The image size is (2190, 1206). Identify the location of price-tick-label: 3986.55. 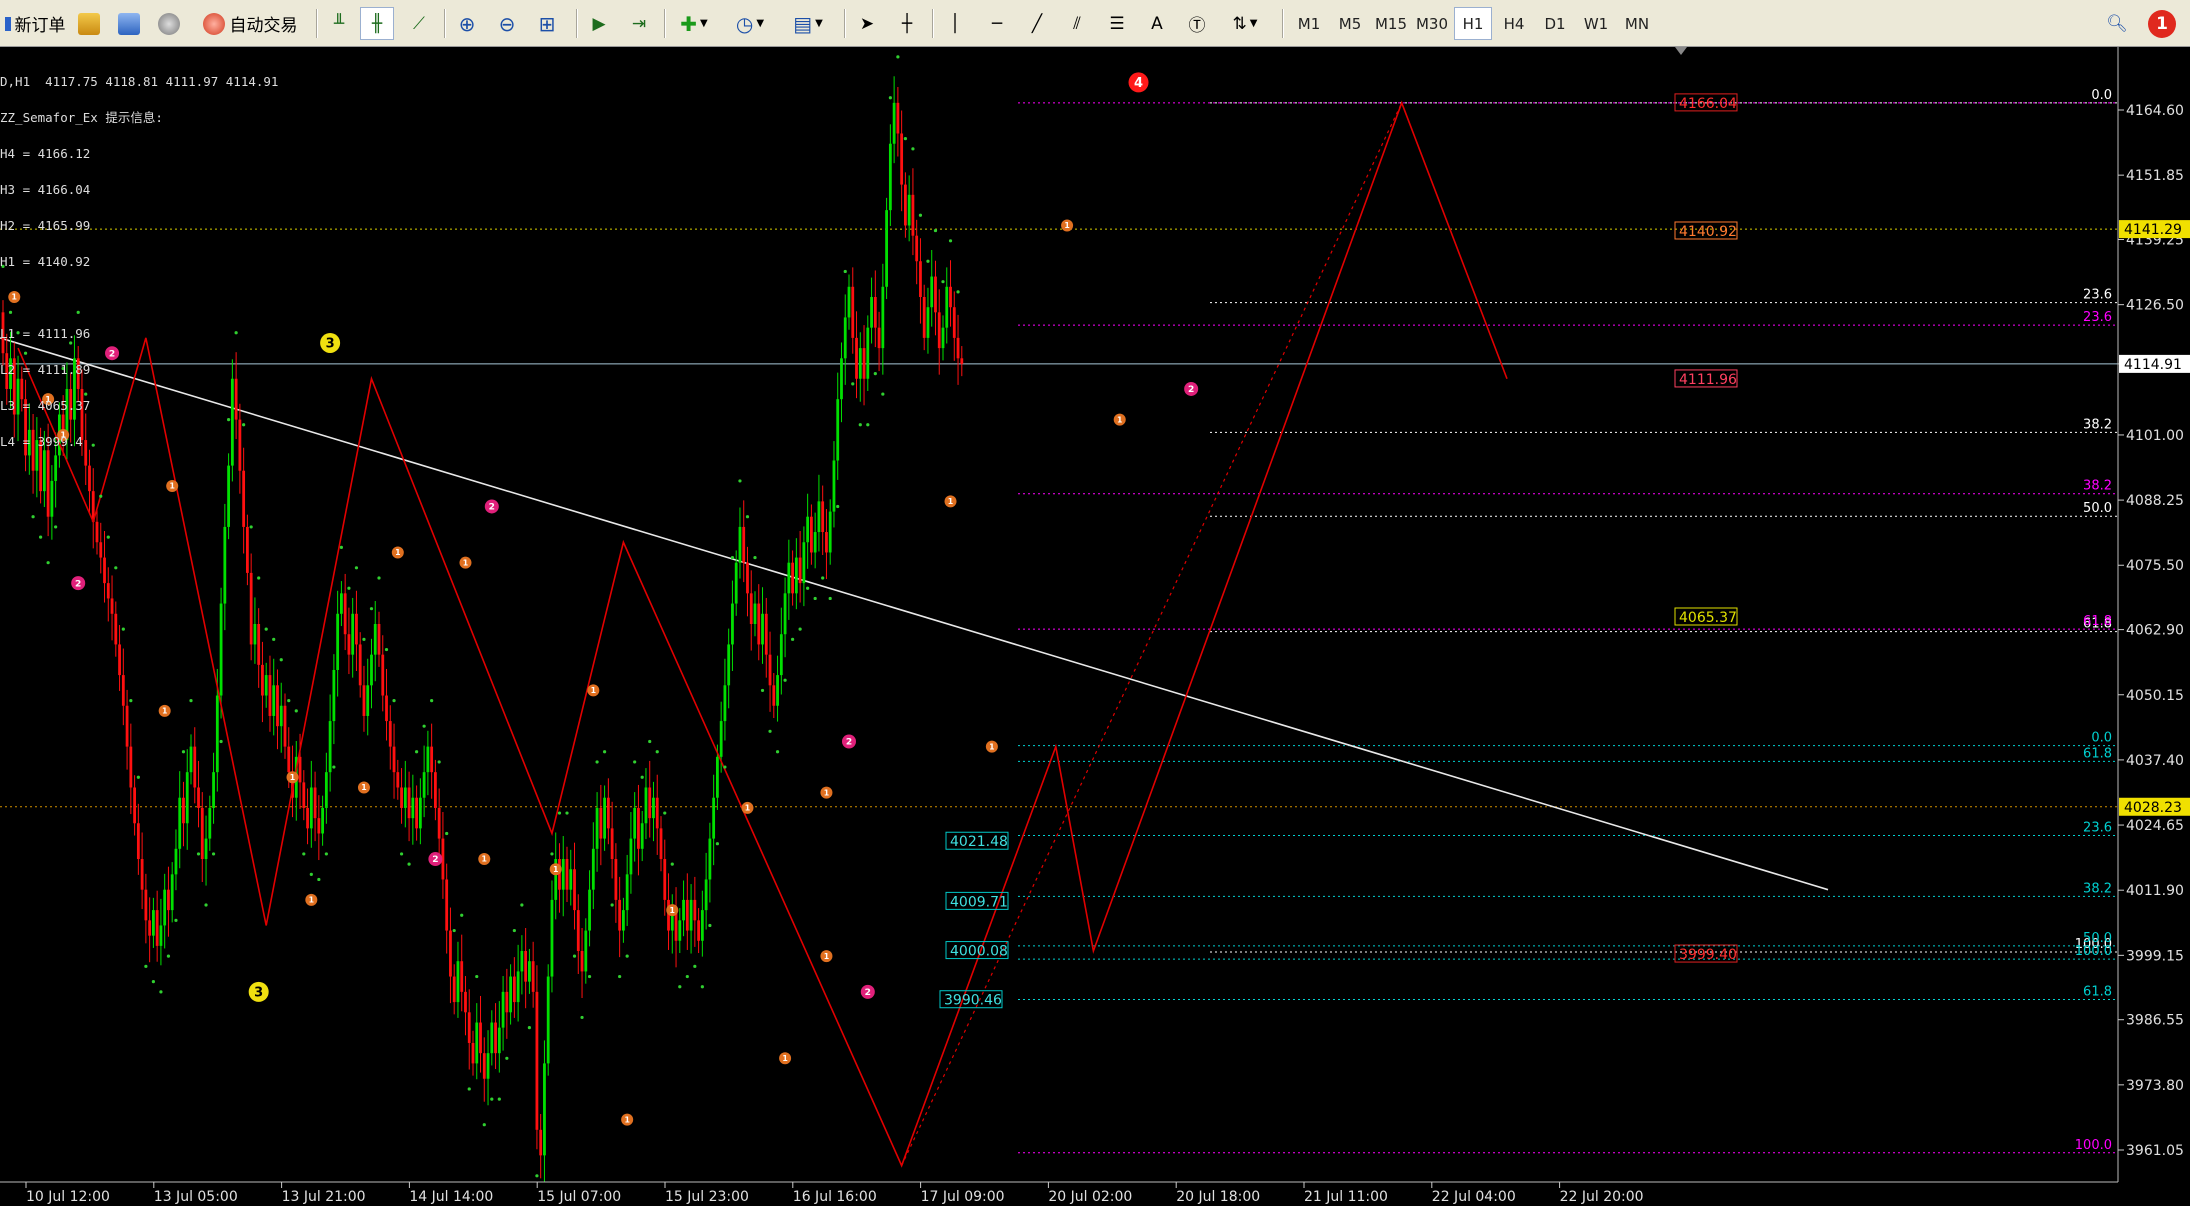
(2155, 1021).